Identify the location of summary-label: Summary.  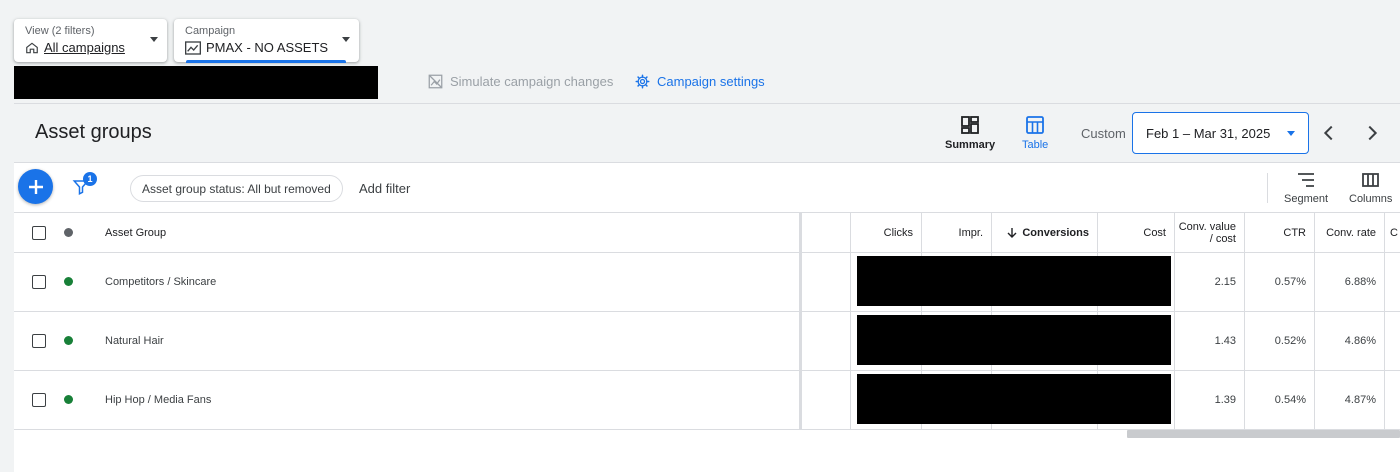
(970, 145).